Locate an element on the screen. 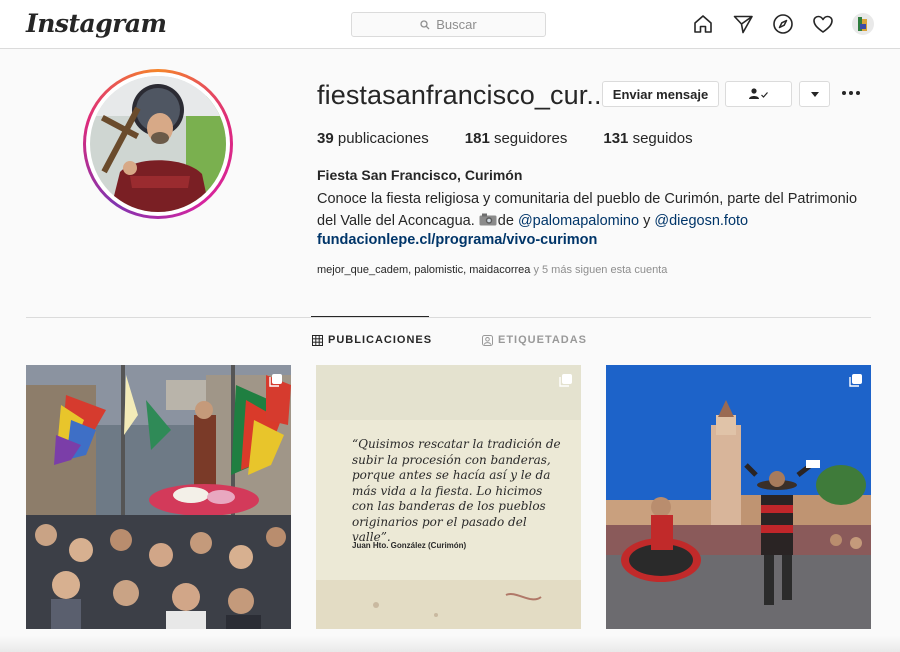 Image resolution: width=900 pixels, height=652 pixels. search-placeholder: Buscar is located at coordinates (456, 24).